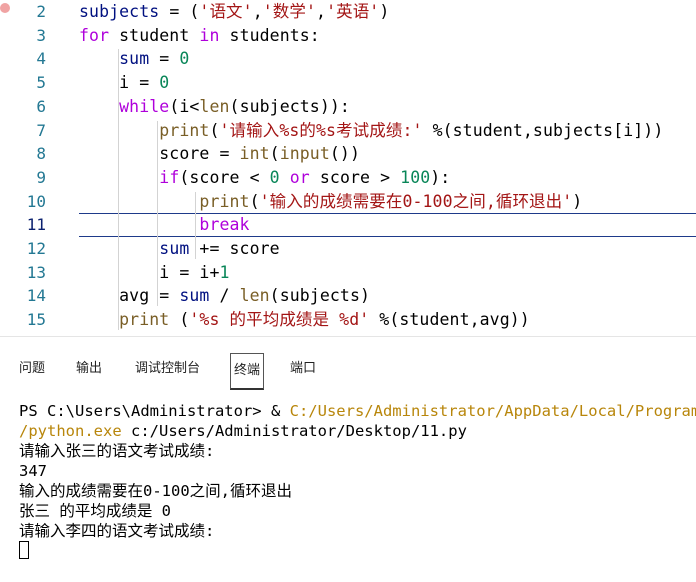  I want to click on code-line: 10 print('输入的成绩需要在0-100之间,循环退出'), so click(348, 202).